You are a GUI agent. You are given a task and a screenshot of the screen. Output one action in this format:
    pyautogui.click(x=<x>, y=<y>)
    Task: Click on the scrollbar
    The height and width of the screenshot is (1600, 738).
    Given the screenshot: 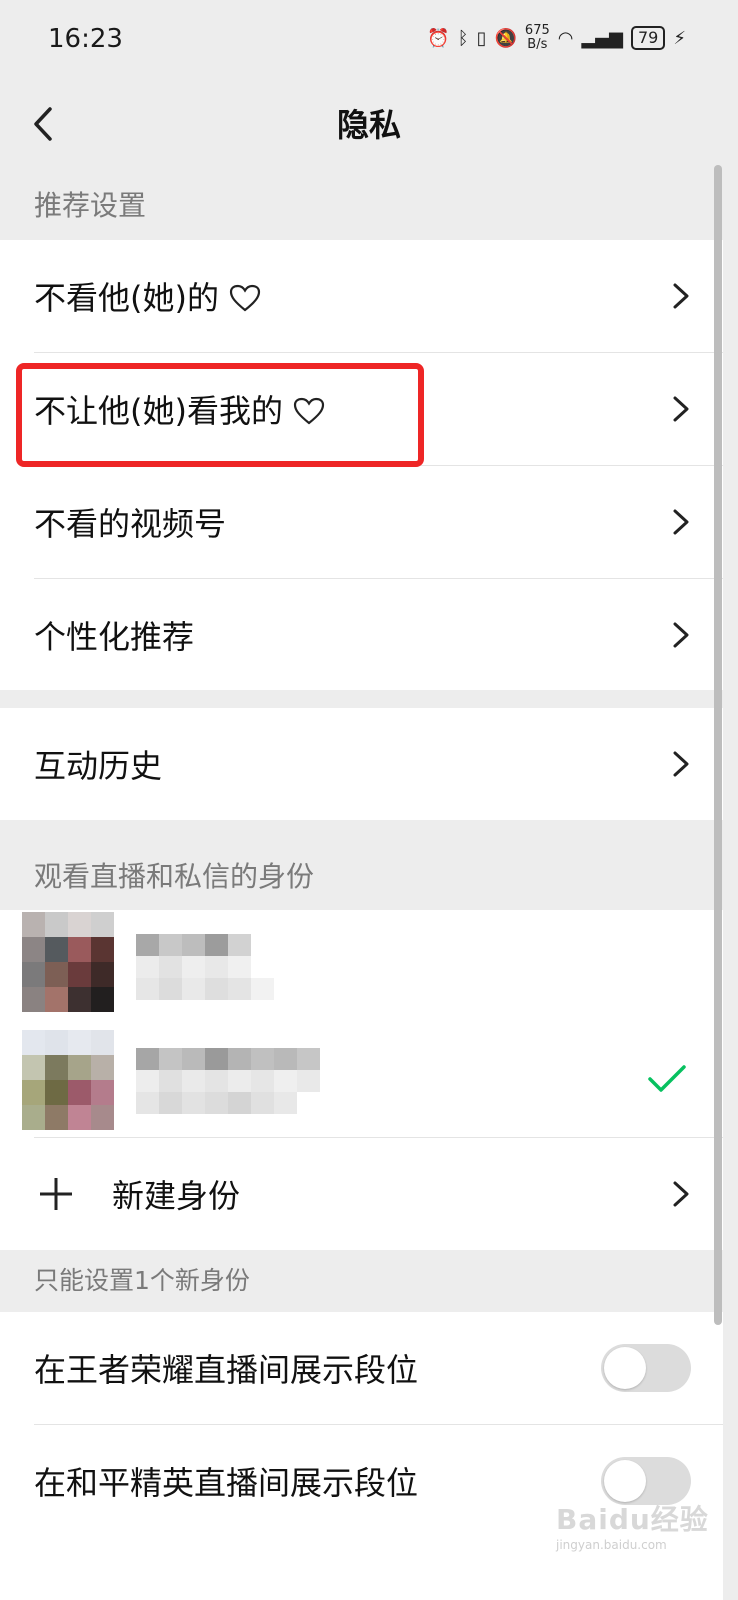 What is the action you would take?
    pyautogui.click(x=718, y=745)
    